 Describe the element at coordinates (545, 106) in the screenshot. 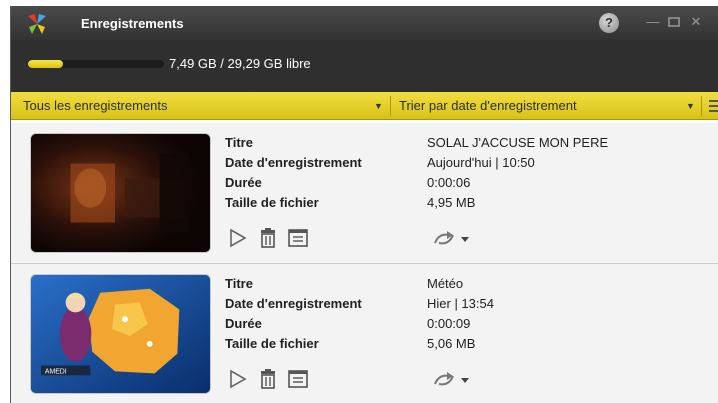

I see `sort-dropdown: Trier par date d'enregistrement` at that location.